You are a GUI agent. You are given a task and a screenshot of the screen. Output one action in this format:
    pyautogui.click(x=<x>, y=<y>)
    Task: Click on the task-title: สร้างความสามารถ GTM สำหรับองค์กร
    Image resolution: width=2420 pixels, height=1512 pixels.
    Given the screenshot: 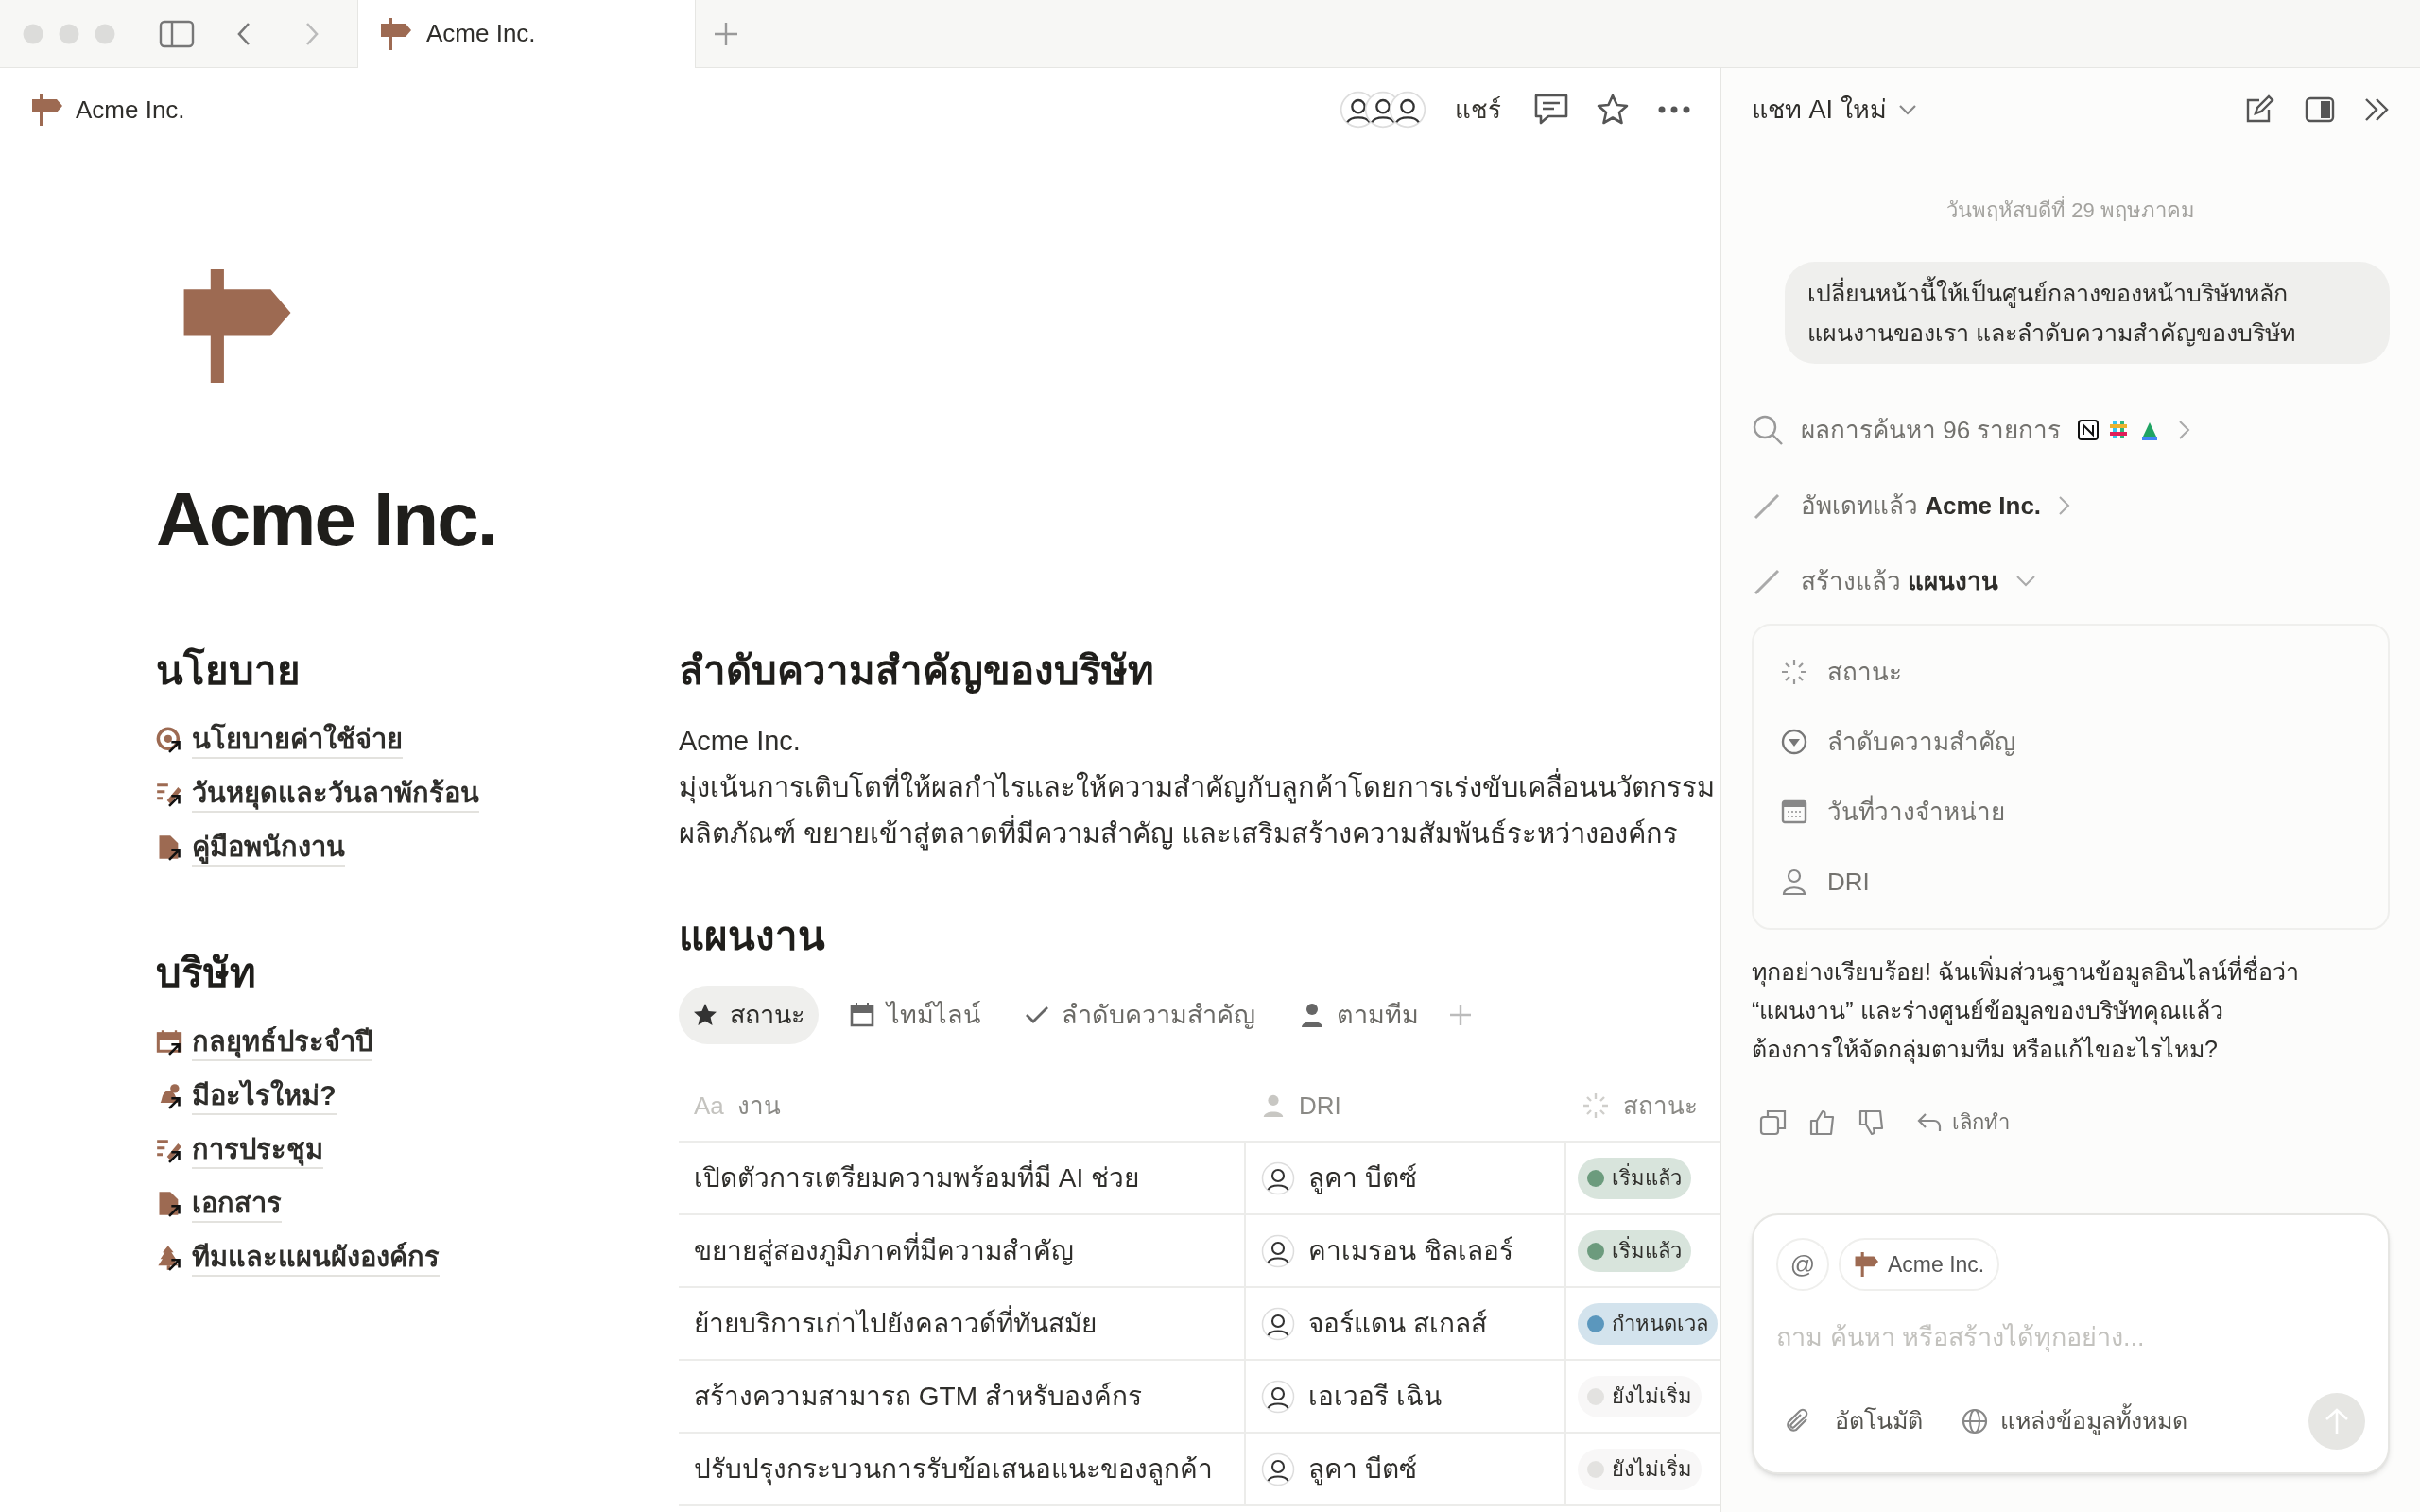 What is the action you would take?
    pyautogui.click(x=918, y=1396)
    